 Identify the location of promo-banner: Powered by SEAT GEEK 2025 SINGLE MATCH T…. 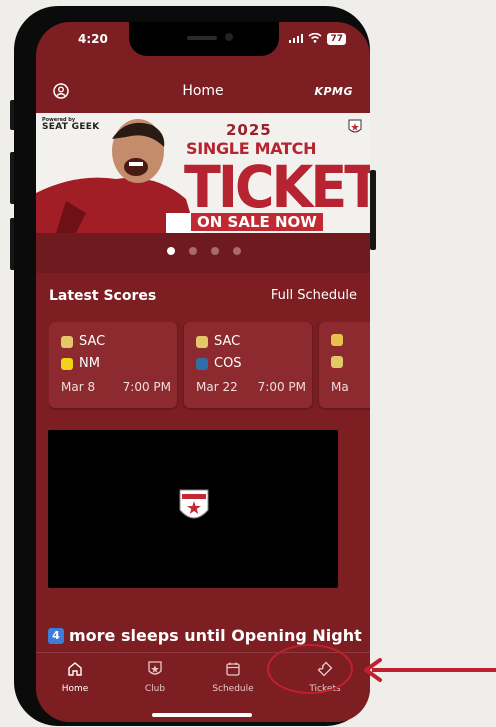
(203, 173).